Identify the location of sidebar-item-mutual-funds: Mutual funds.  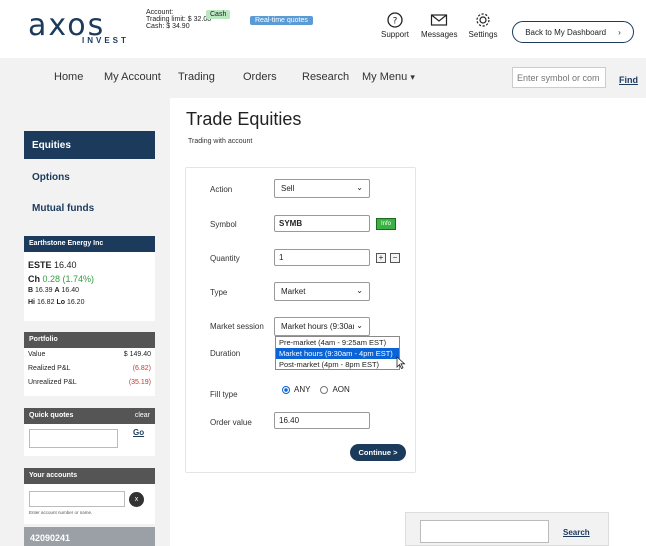
(63, 208).